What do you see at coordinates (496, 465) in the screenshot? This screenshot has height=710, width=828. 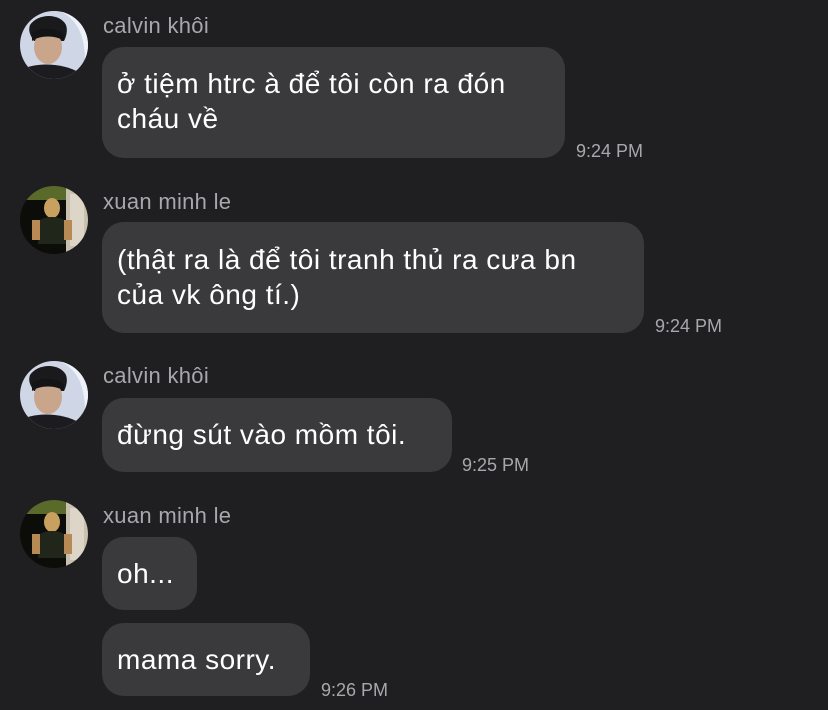 I see `timestamp: 9:25 PM` at bounding box center [496, 465].